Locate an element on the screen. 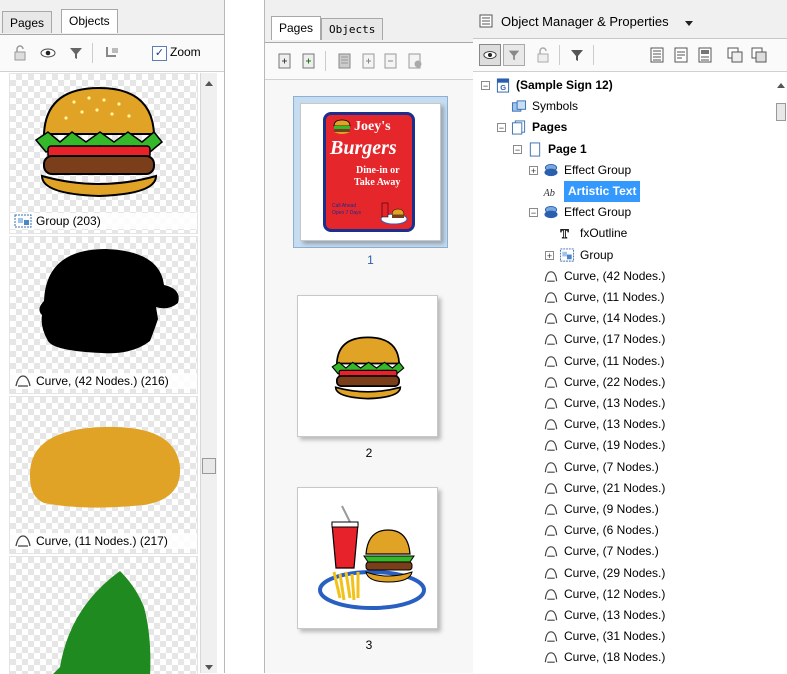 This screenshot has height=674, width=787. thumbnail-text: Curve, (11 Nodes.) (217) is located at coordinates (102, 541).